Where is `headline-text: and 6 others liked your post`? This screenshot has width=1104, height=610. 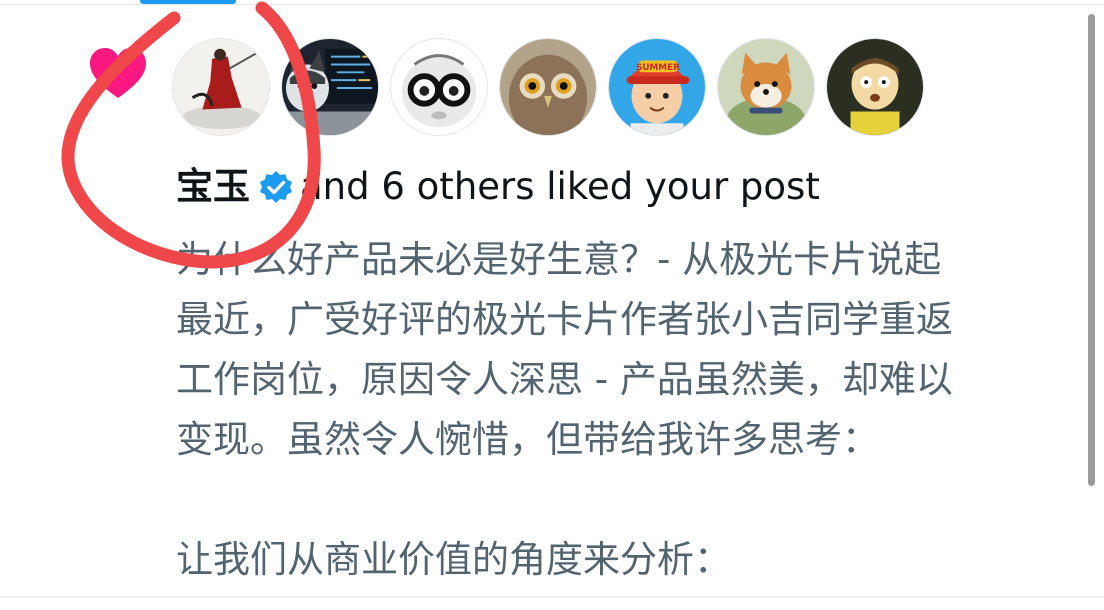
headline-text: and 6 others liked your post is located at coordinates (560, 186).